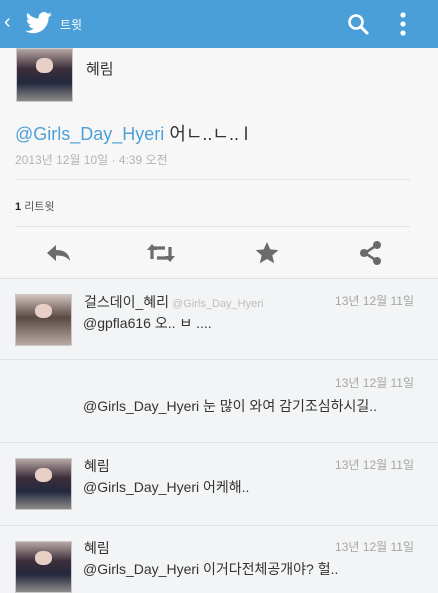 This screenshot has height=593, width=438. I want to click on reply-text: @Girls_Day_Hyeri 이거다전체공개야? 헐.., so click(211, 569).